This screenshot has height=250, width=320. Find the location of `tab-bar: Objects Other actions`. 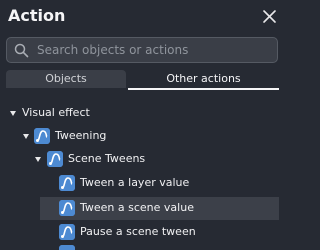

tab-bar: Objects Other actions is located at coordinates (142, 80).